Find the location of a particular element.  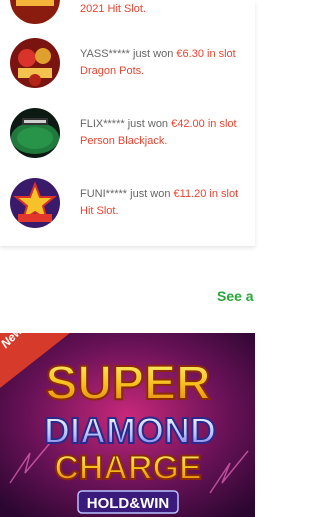

win-amount: €6.30 is located at coordinates (190, 54).